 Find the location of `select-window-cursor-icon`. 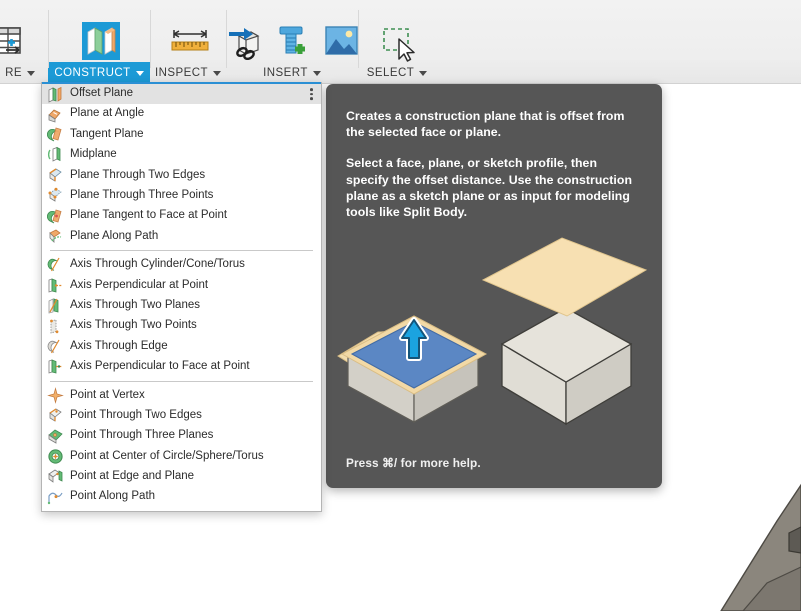

select-window-cursor-icon is located at coordinates (397, 41).